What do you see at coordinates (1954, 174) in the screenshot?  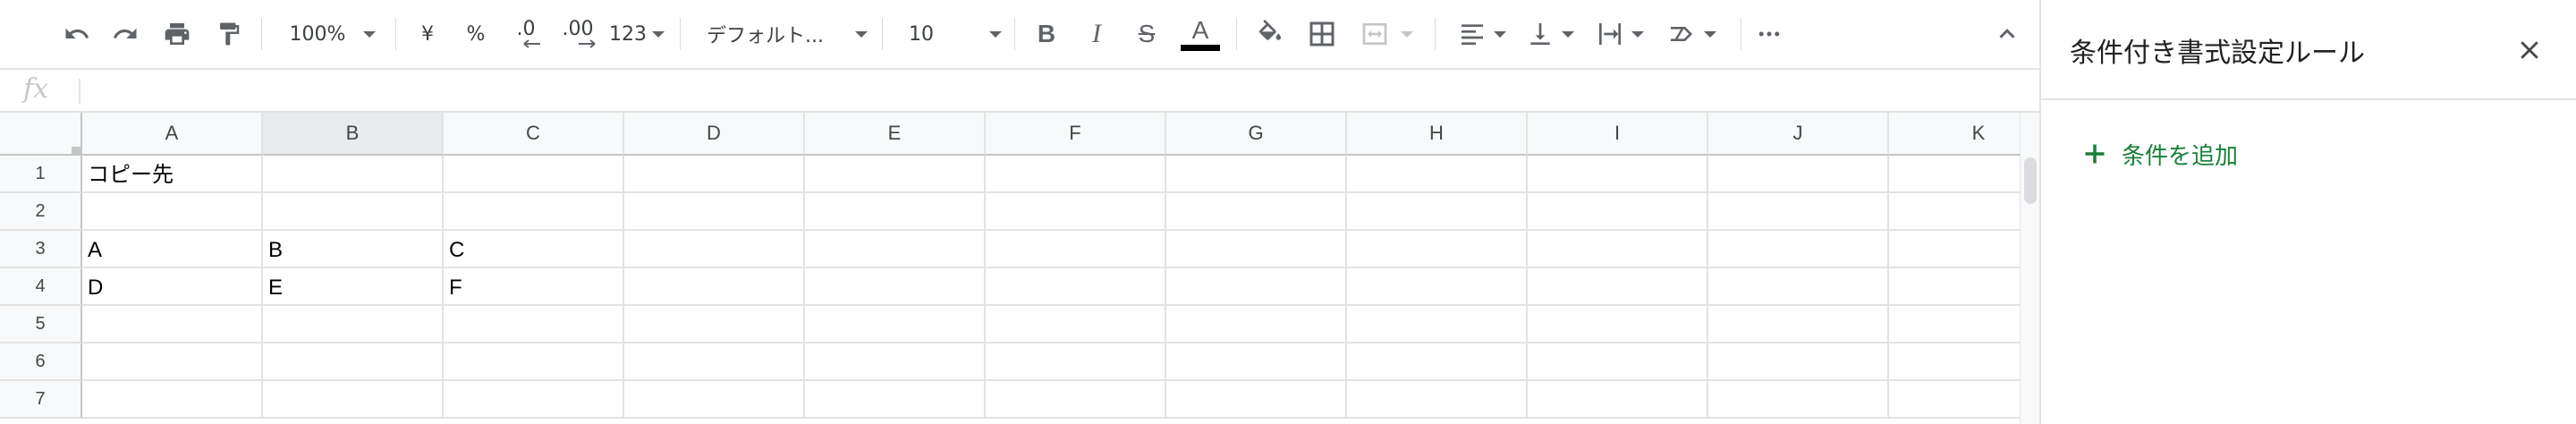 I see `cell-k1` at bounding box center [1954, 174].